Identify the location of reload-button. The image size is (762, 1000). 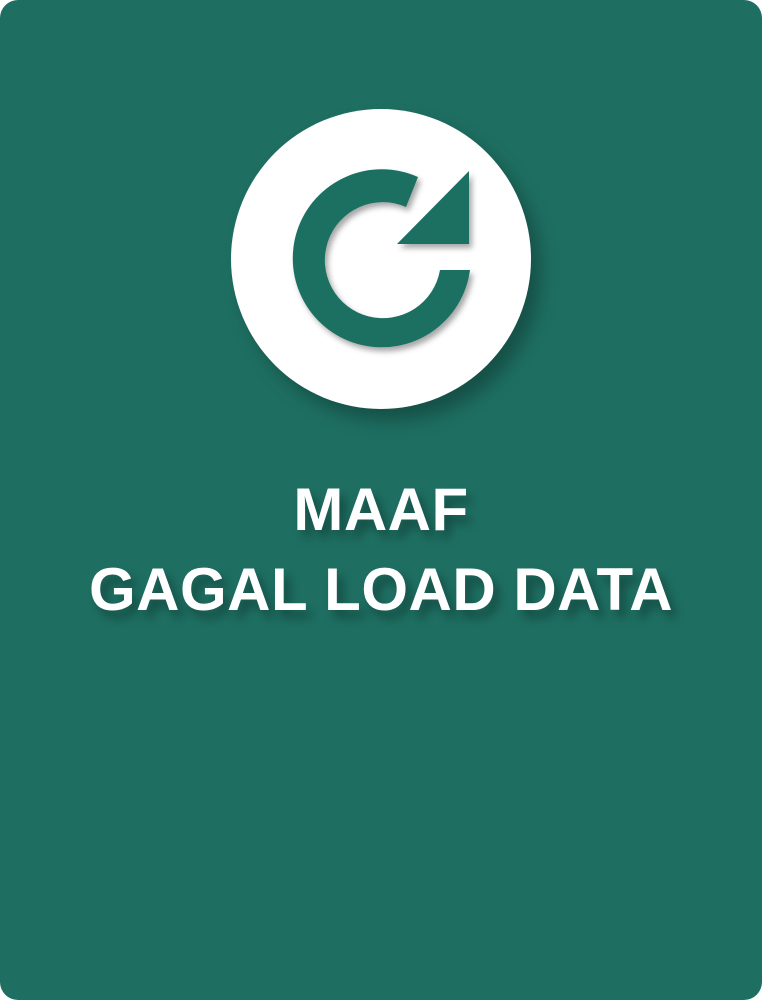
(381, 259).